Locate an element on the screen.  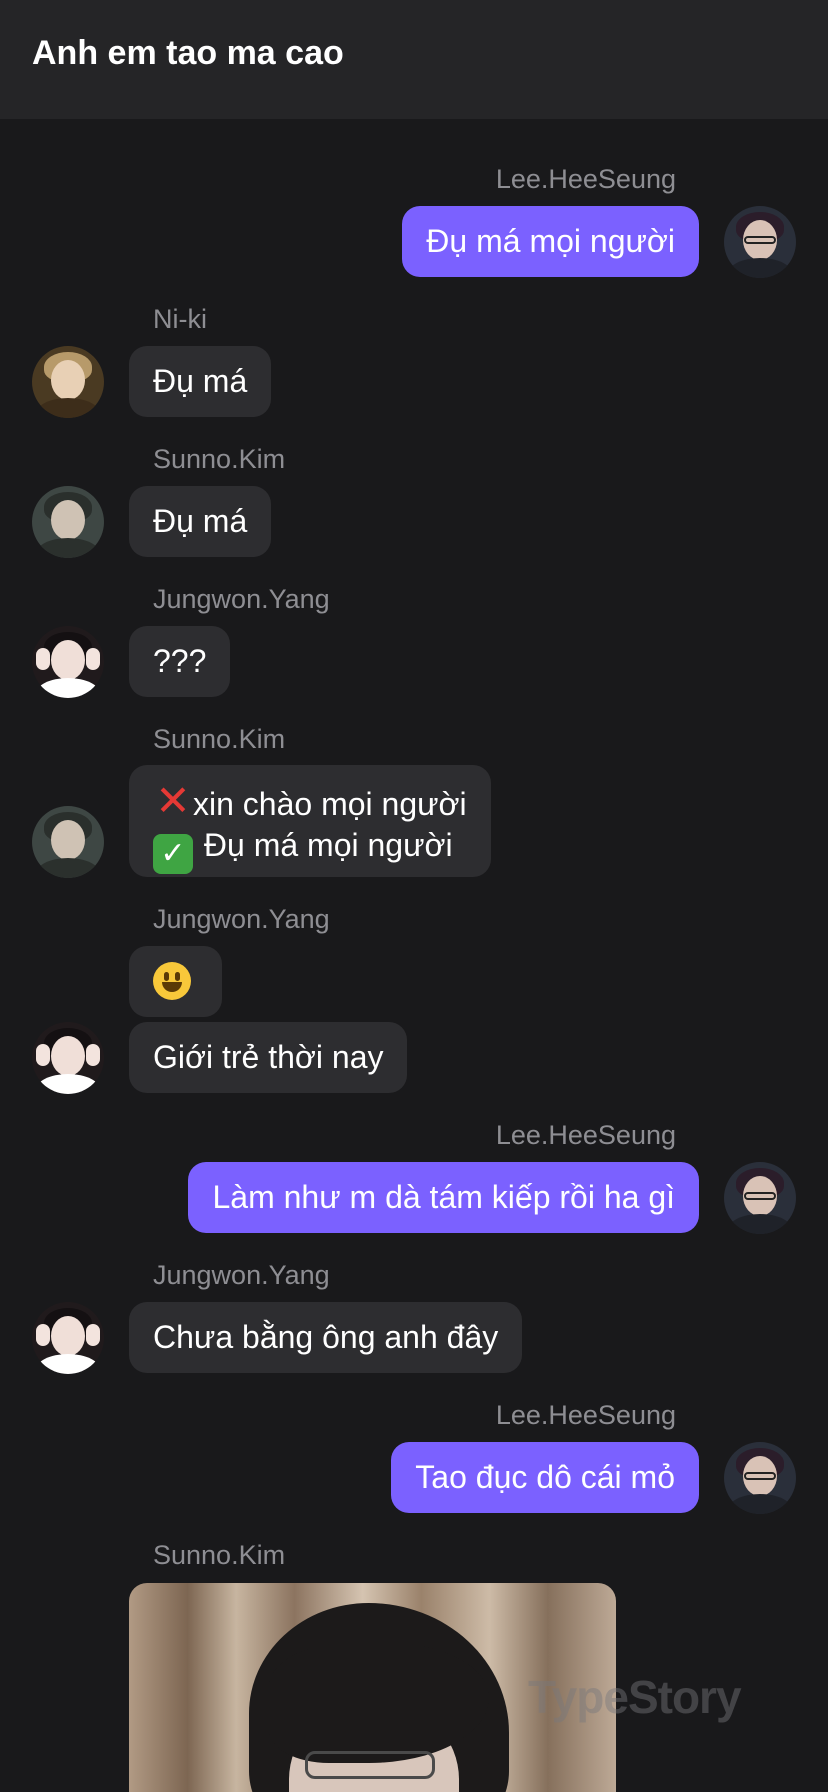
message-bubble-incoming: ??? is located at coordinates (180, 661).